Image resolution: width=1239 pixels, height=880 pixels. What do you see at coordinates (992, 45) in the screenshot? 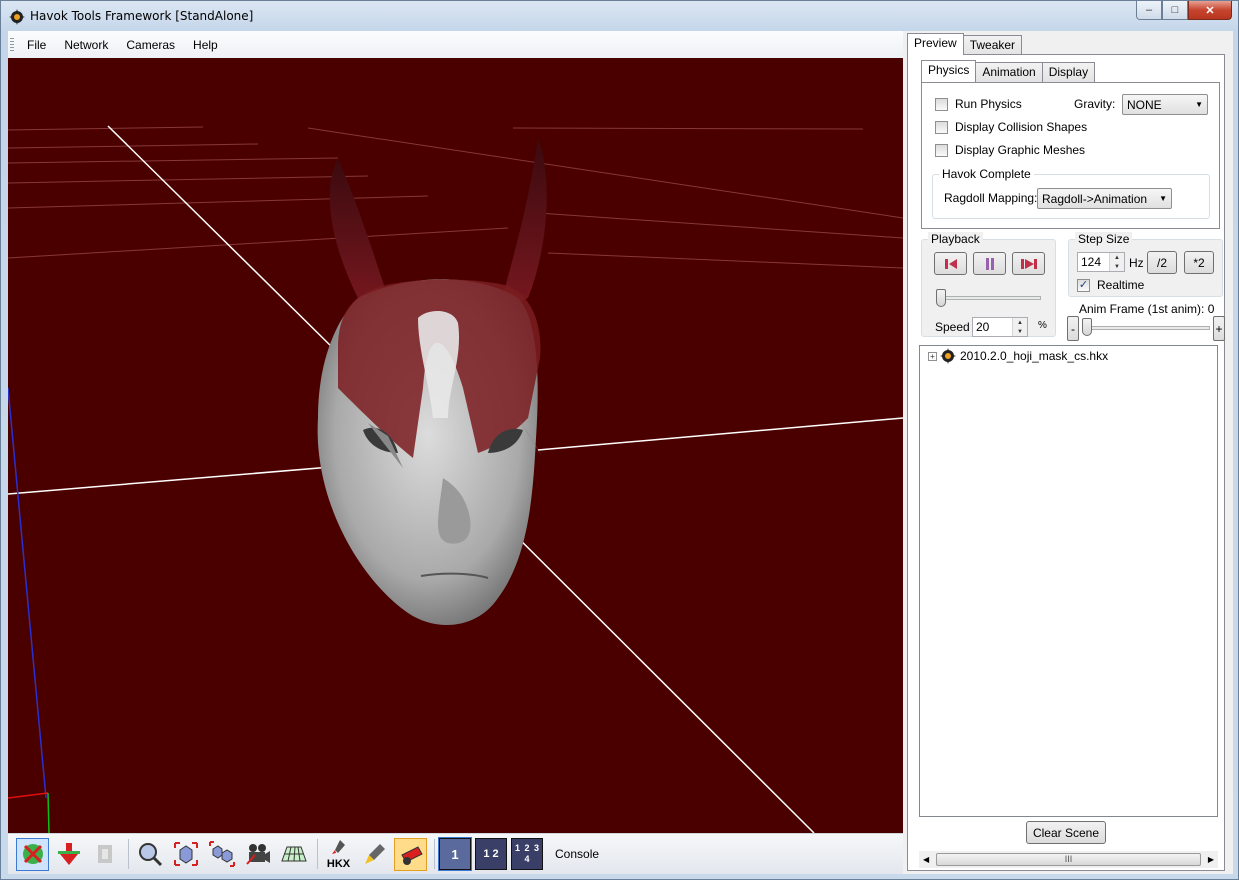
I see `tab-tweaker: Tweaker` at bounding box center [992, 45].